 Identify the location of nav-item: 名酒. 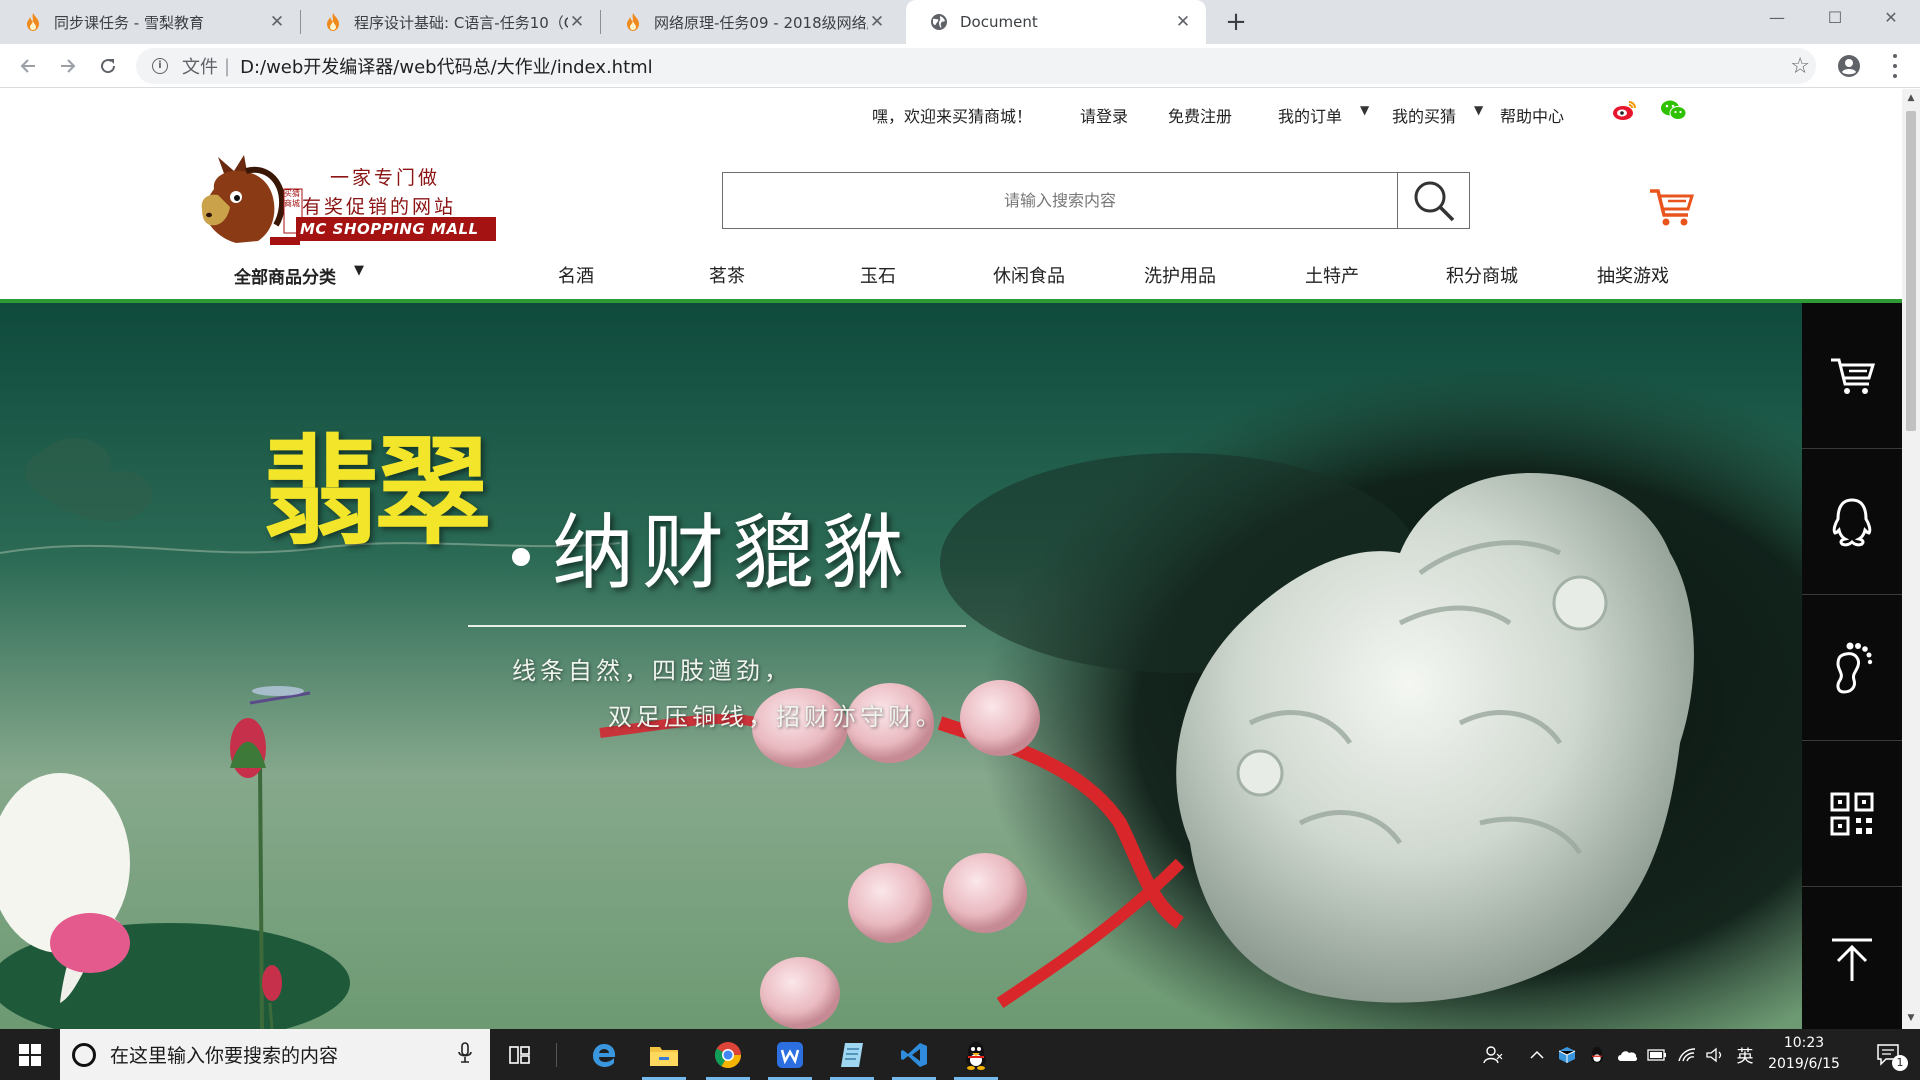
(576, 275).